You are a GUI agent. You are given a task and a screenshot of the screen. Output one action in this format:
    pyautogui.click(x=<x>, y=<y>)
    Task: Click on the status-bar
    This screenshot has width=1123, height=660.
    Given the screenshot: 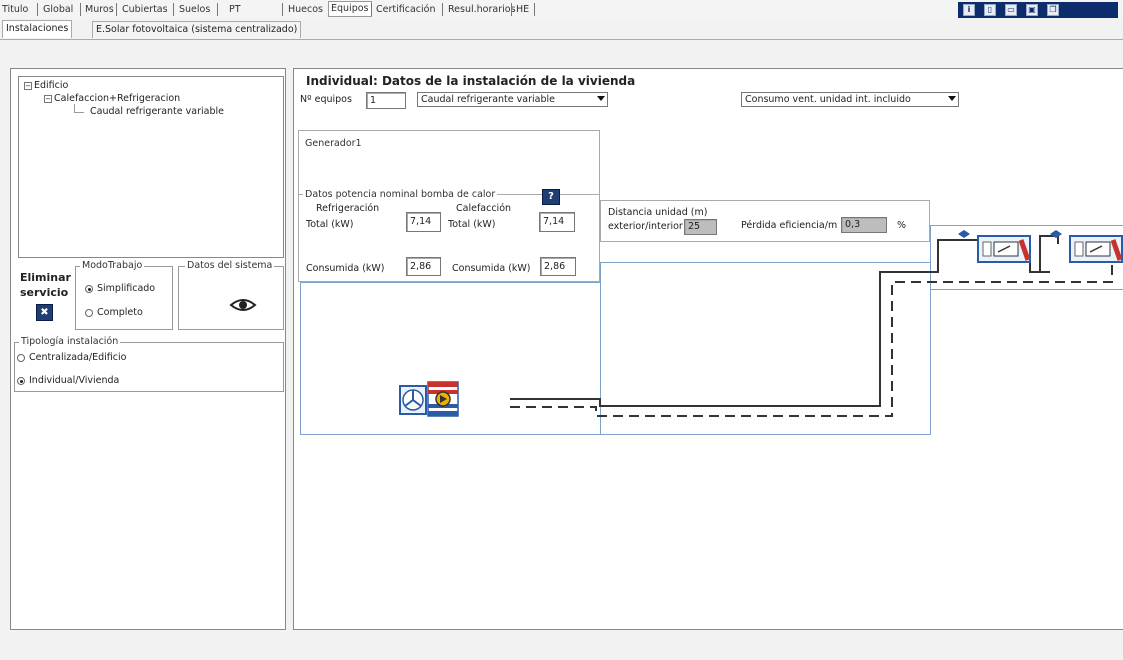 What is the action you would take?
    pyautogui.click(x=561, y=650)
    